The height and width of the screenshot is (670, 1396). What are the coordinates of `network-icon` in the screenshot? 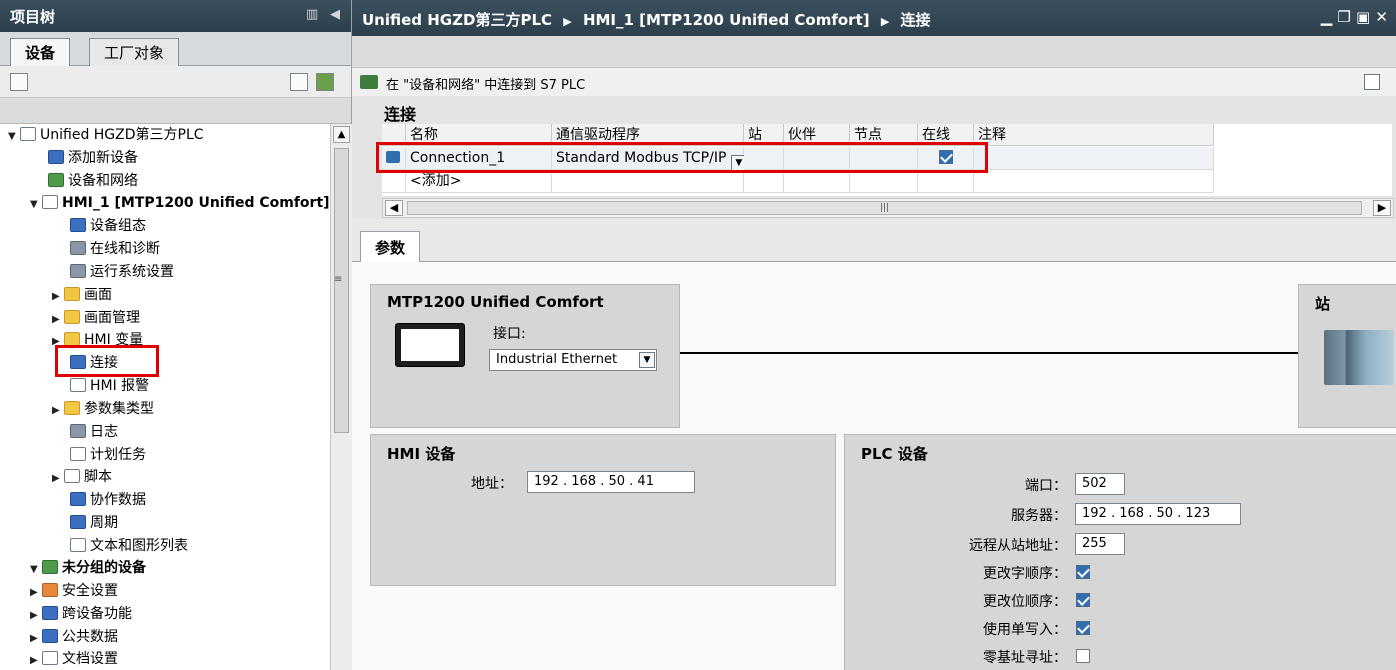 It's located at (56, 180).